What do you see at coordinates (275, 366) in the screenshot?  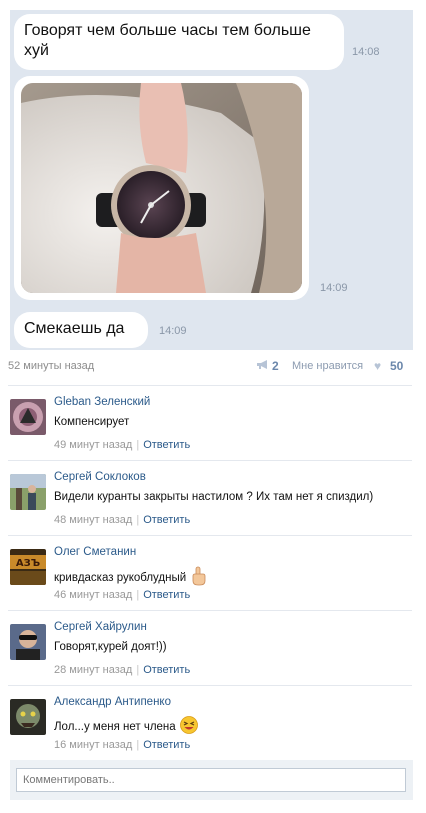 I see `repost-count: 2` at bounding box center [275, 366].